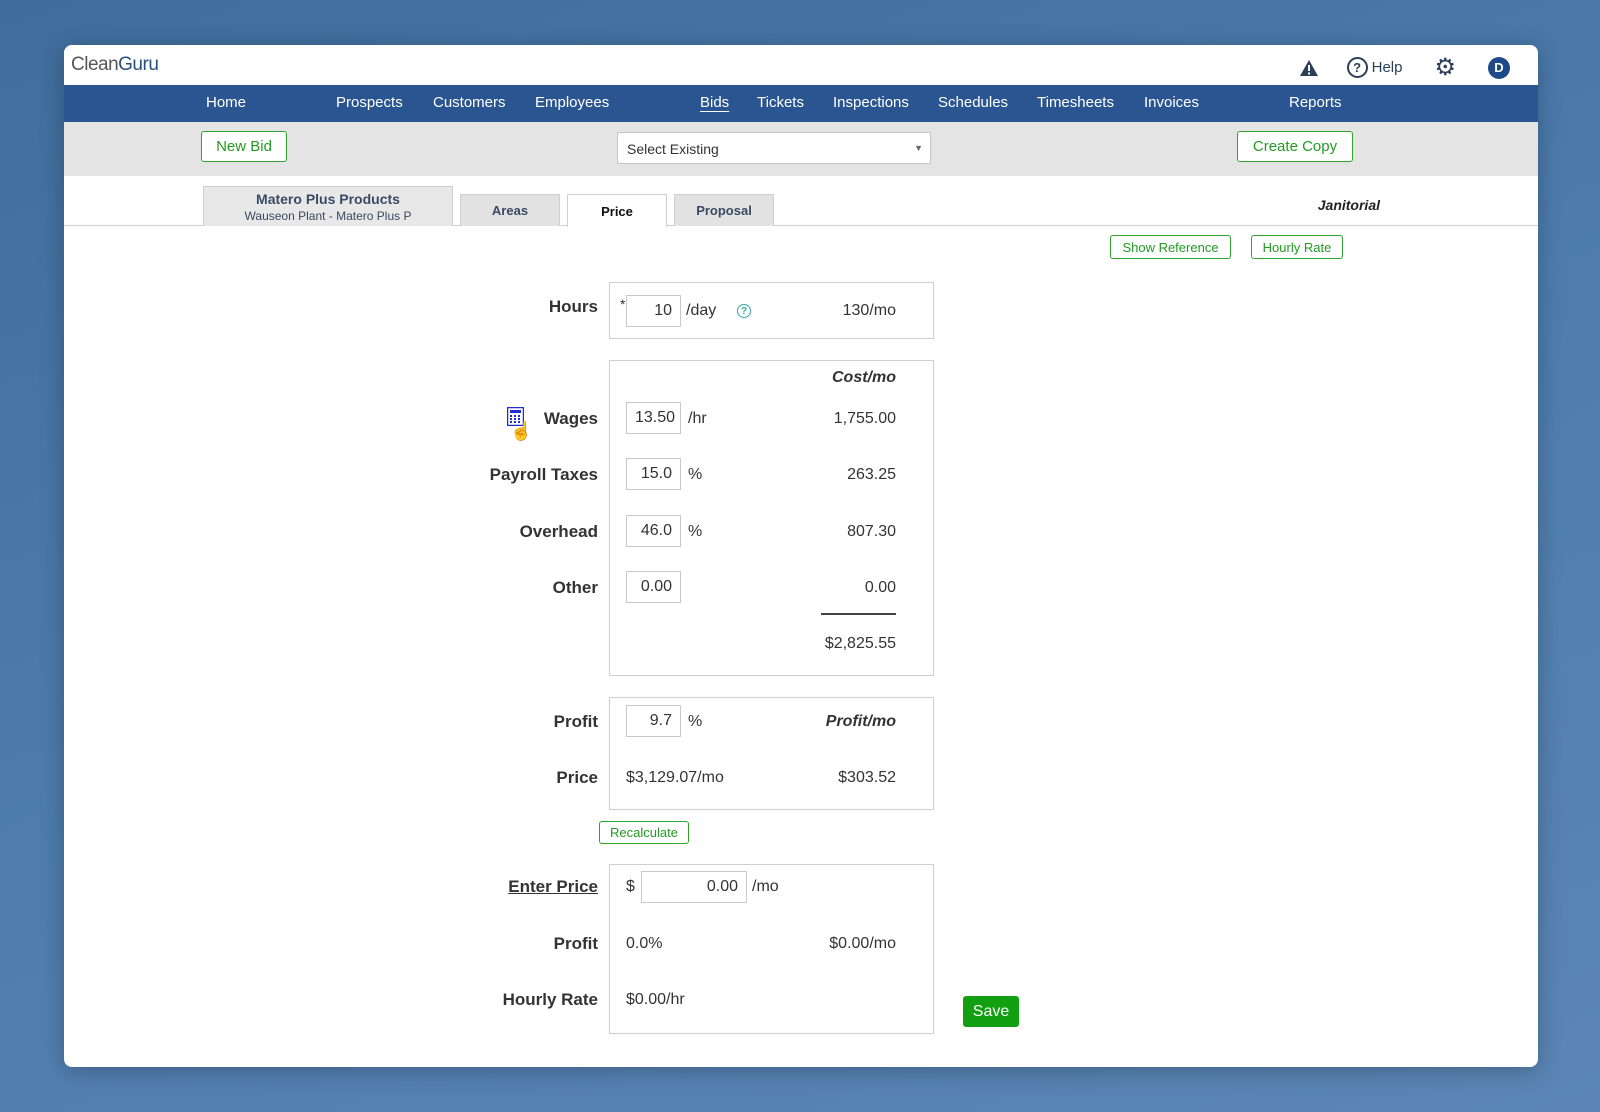 The height and width of the screenshot is (1112, 1600). I want to click on hours-unit: /day, so click(701, 310).